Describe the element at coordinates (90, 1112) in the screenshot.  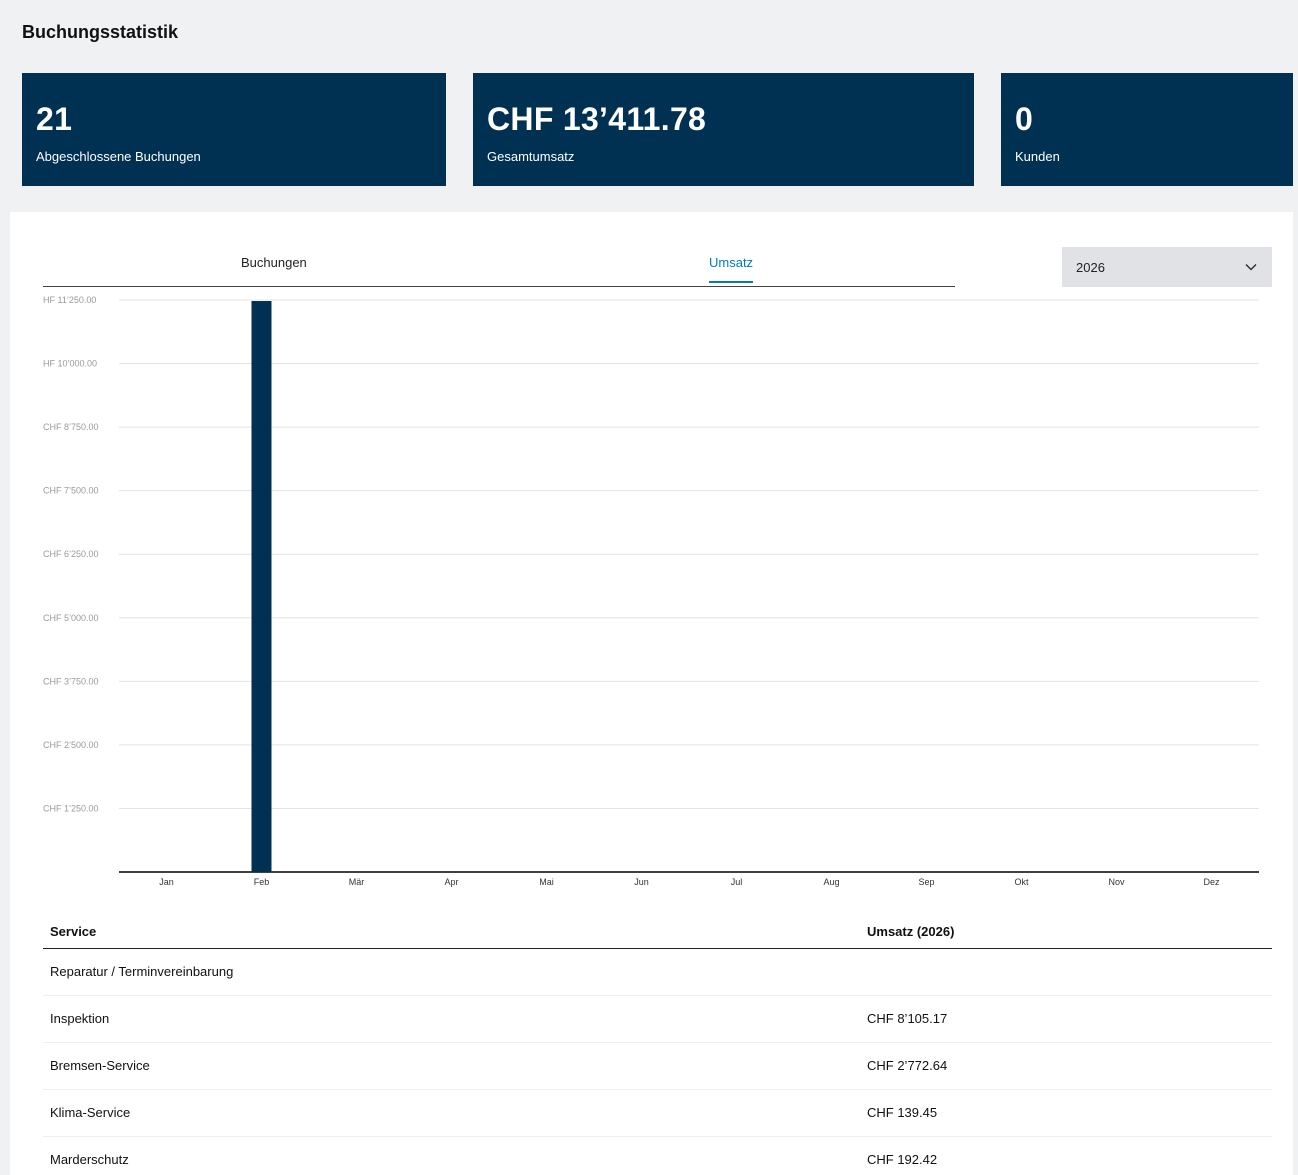
I see `service-name: Klima-Service` at that location.